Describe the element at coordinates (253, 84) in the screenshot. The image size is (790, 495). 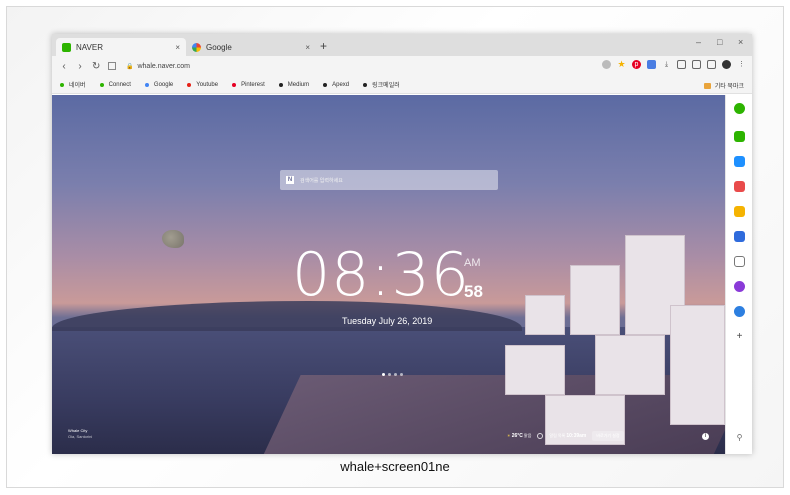
I see `bookmark-label: Pinterest` at that location.